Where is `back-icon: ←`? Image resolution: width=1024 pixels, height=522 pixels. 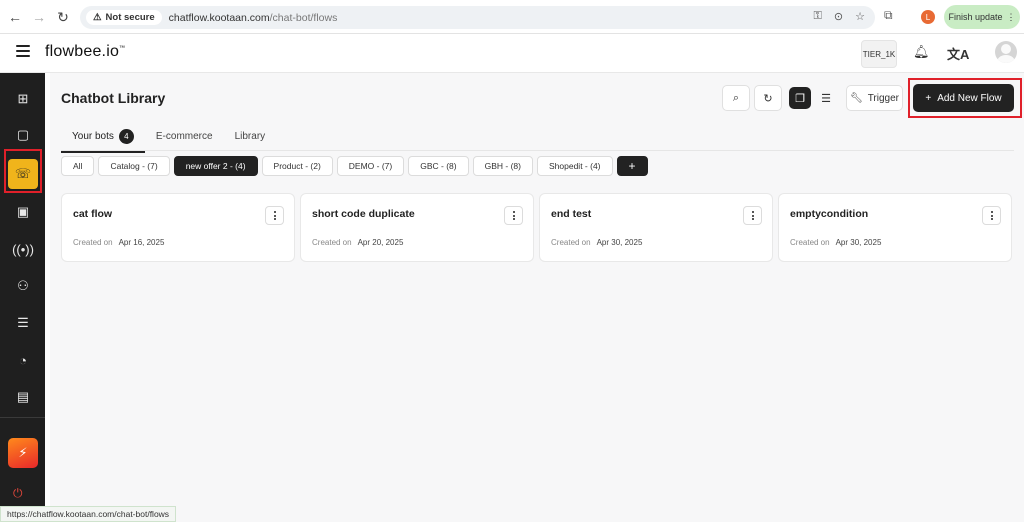 back-icon: ← is located at coordinates (15, 17).